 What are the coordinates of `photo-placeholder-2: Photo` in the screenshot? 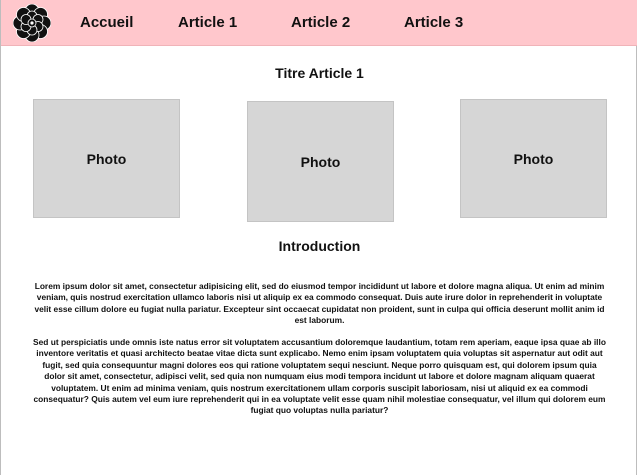 It's located at (320, 161).